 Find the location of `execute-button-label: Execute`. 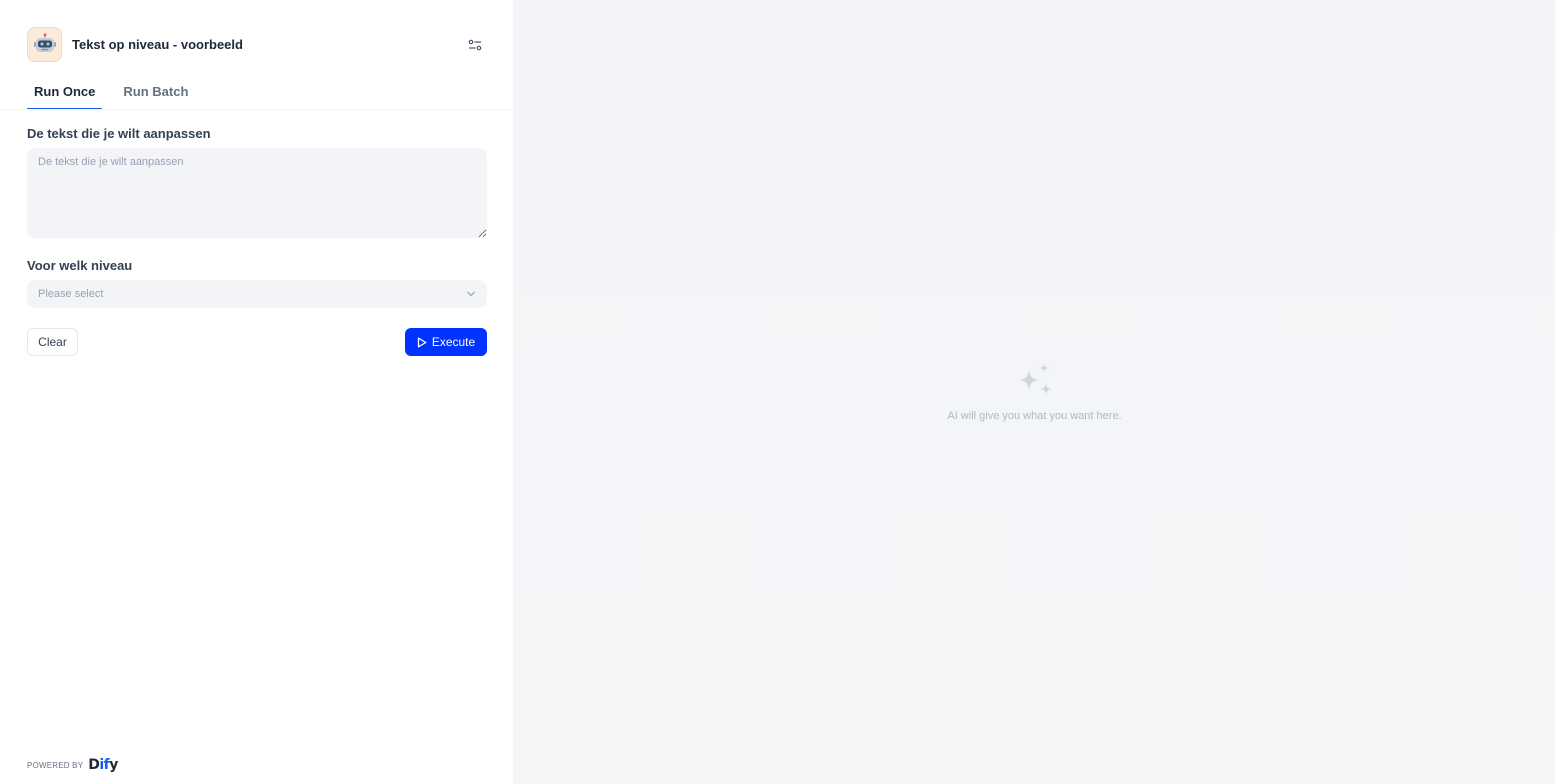

execute-button-label: Execute is located at coordinates (453, 342).